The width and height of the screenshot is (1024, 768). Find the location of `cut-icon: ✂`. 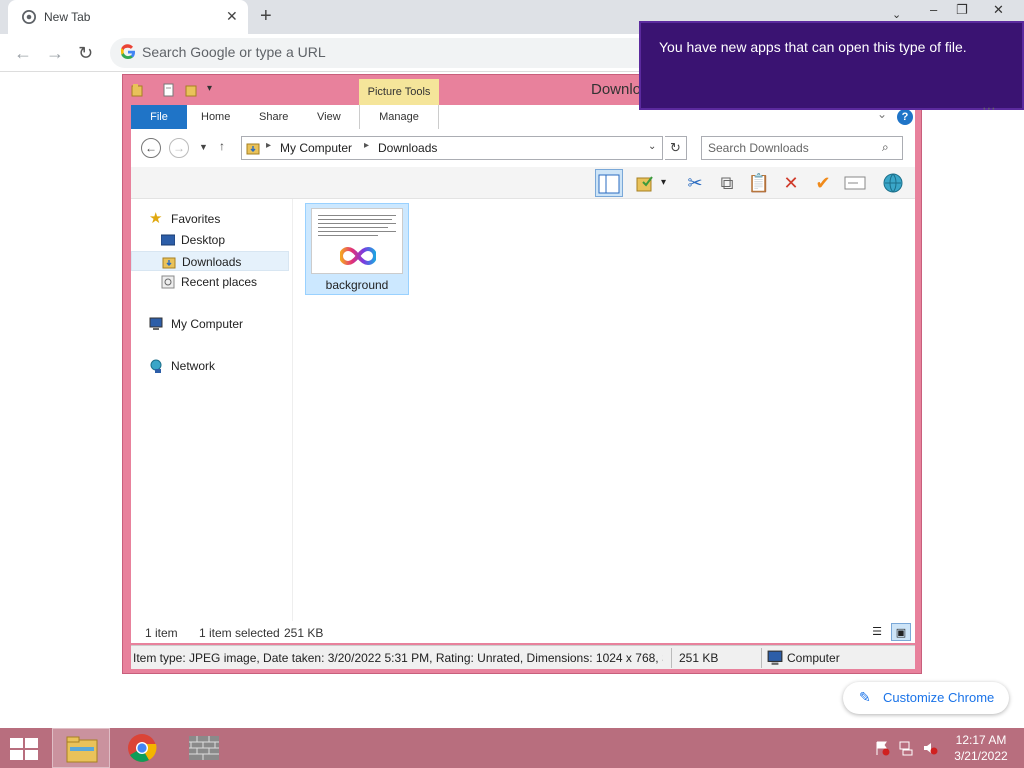

cut-icon: ✂ is located at coordinates (695, 183).